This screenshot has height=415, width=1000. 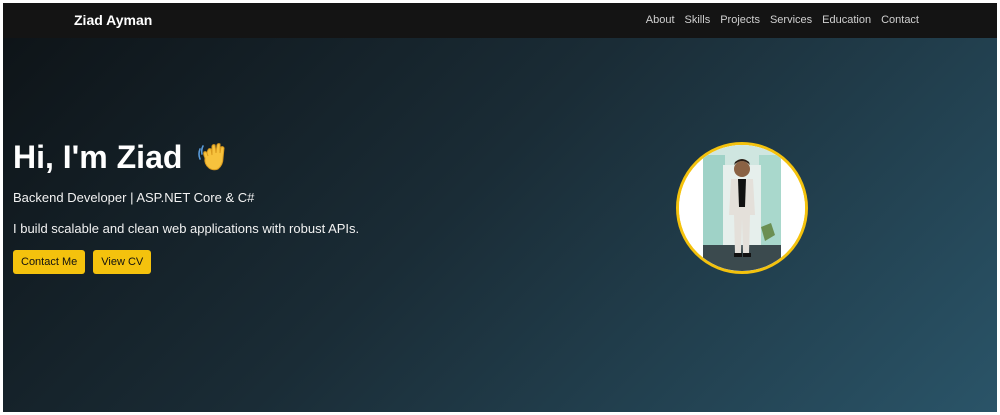 What do you see at coordinates (698, 20) in the screenshot?
I see `nav-link-skills: Skills` at bounding box center [698, 20].